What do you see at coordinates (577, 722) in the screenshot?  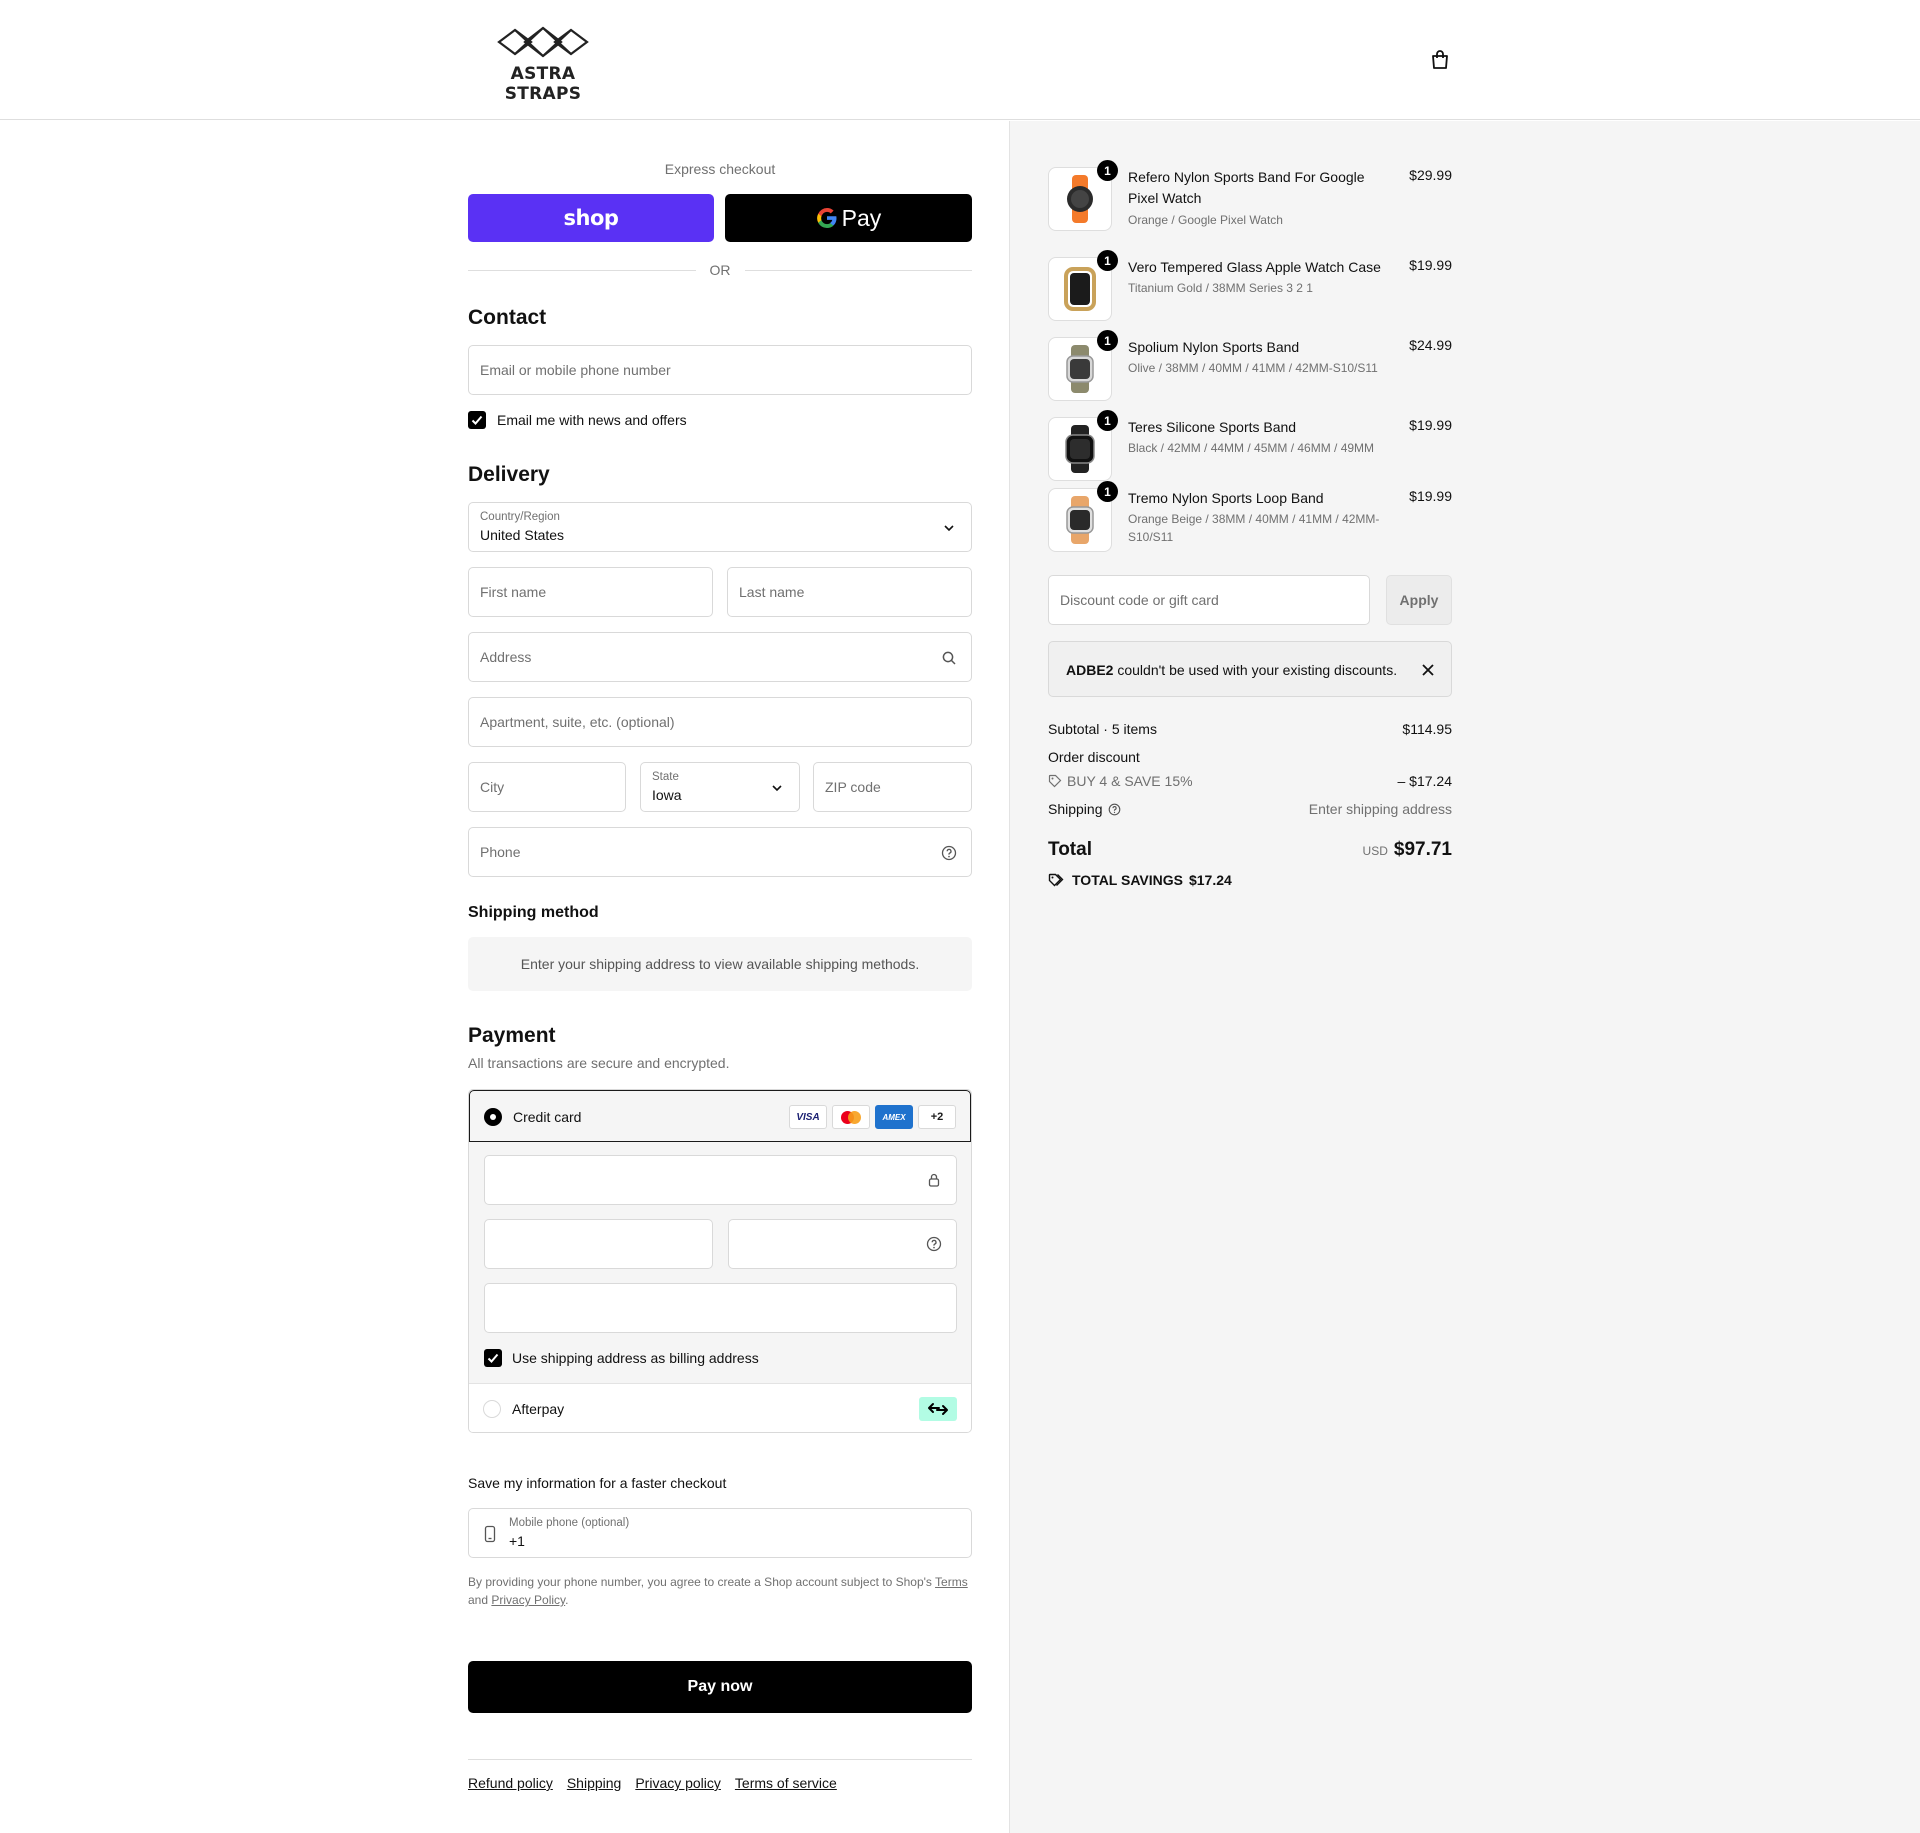 I see `apartment-placeholder: Apartment, suite, etc. (optional)` at bounding box center [577, 722].